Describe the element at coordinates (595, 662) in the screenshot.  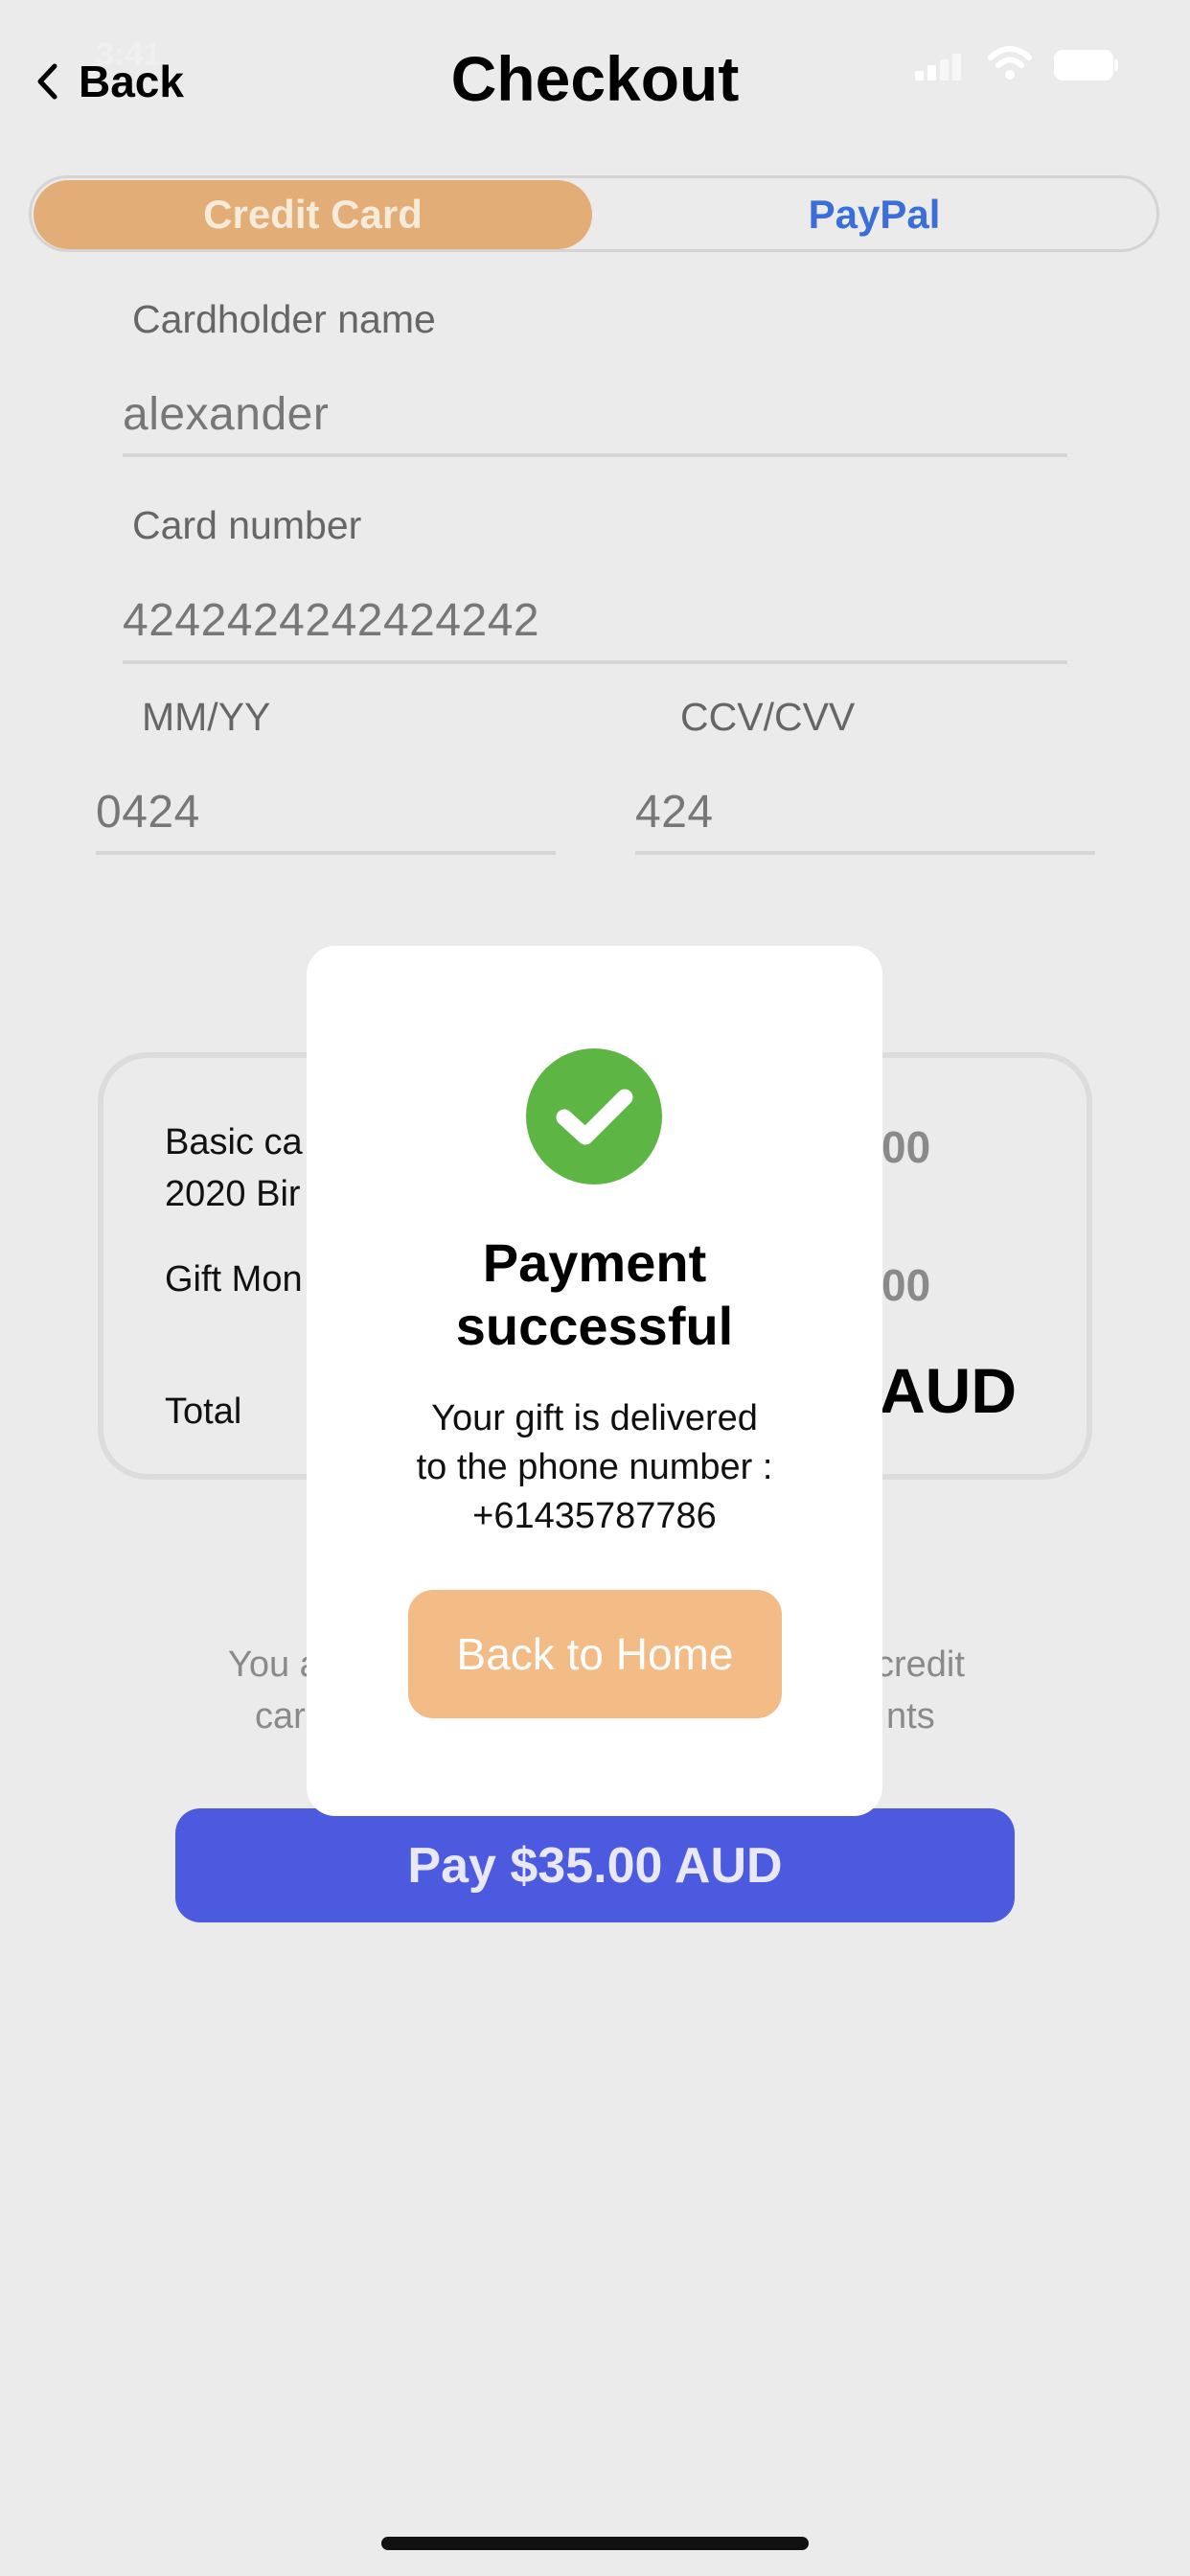
I see `card-number-underline` at that location.